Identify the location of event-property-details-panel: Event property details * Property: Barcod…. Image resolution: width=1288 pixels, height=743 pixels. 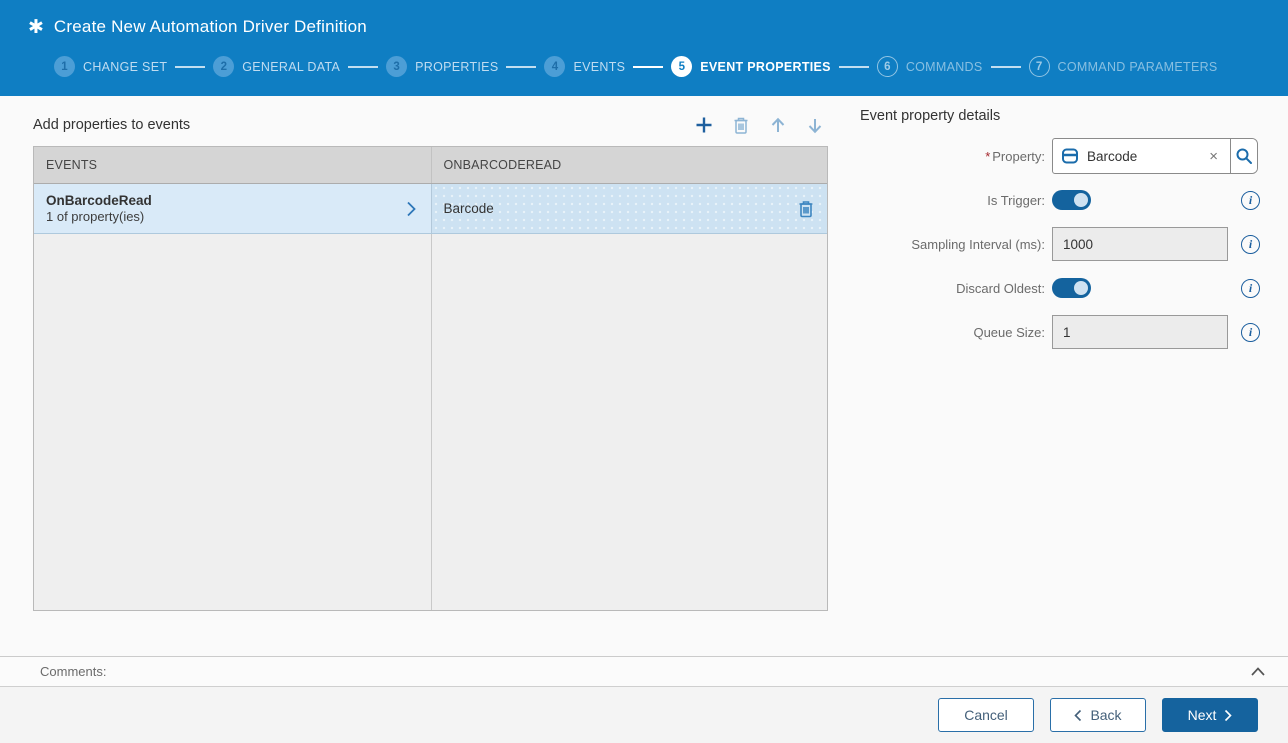
(1060, 233).